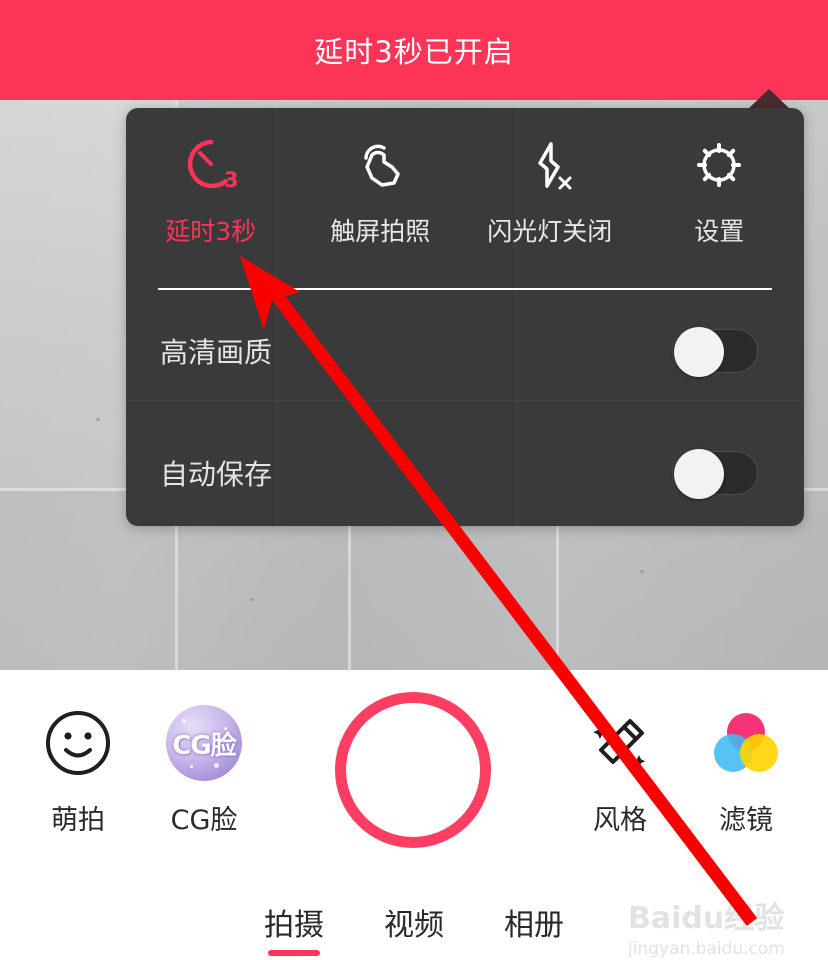  I want to click on tool-cute-shot-label: 萌拍, so click(78, 820).